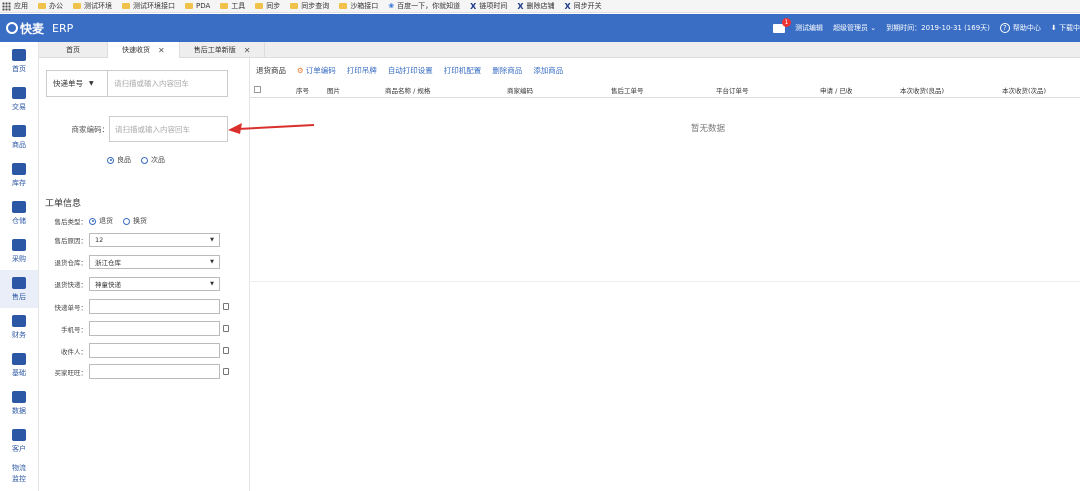 The image size is (1080, 491). I want to click on express-type-select: 快递单号 ▼, so click(77, 83).